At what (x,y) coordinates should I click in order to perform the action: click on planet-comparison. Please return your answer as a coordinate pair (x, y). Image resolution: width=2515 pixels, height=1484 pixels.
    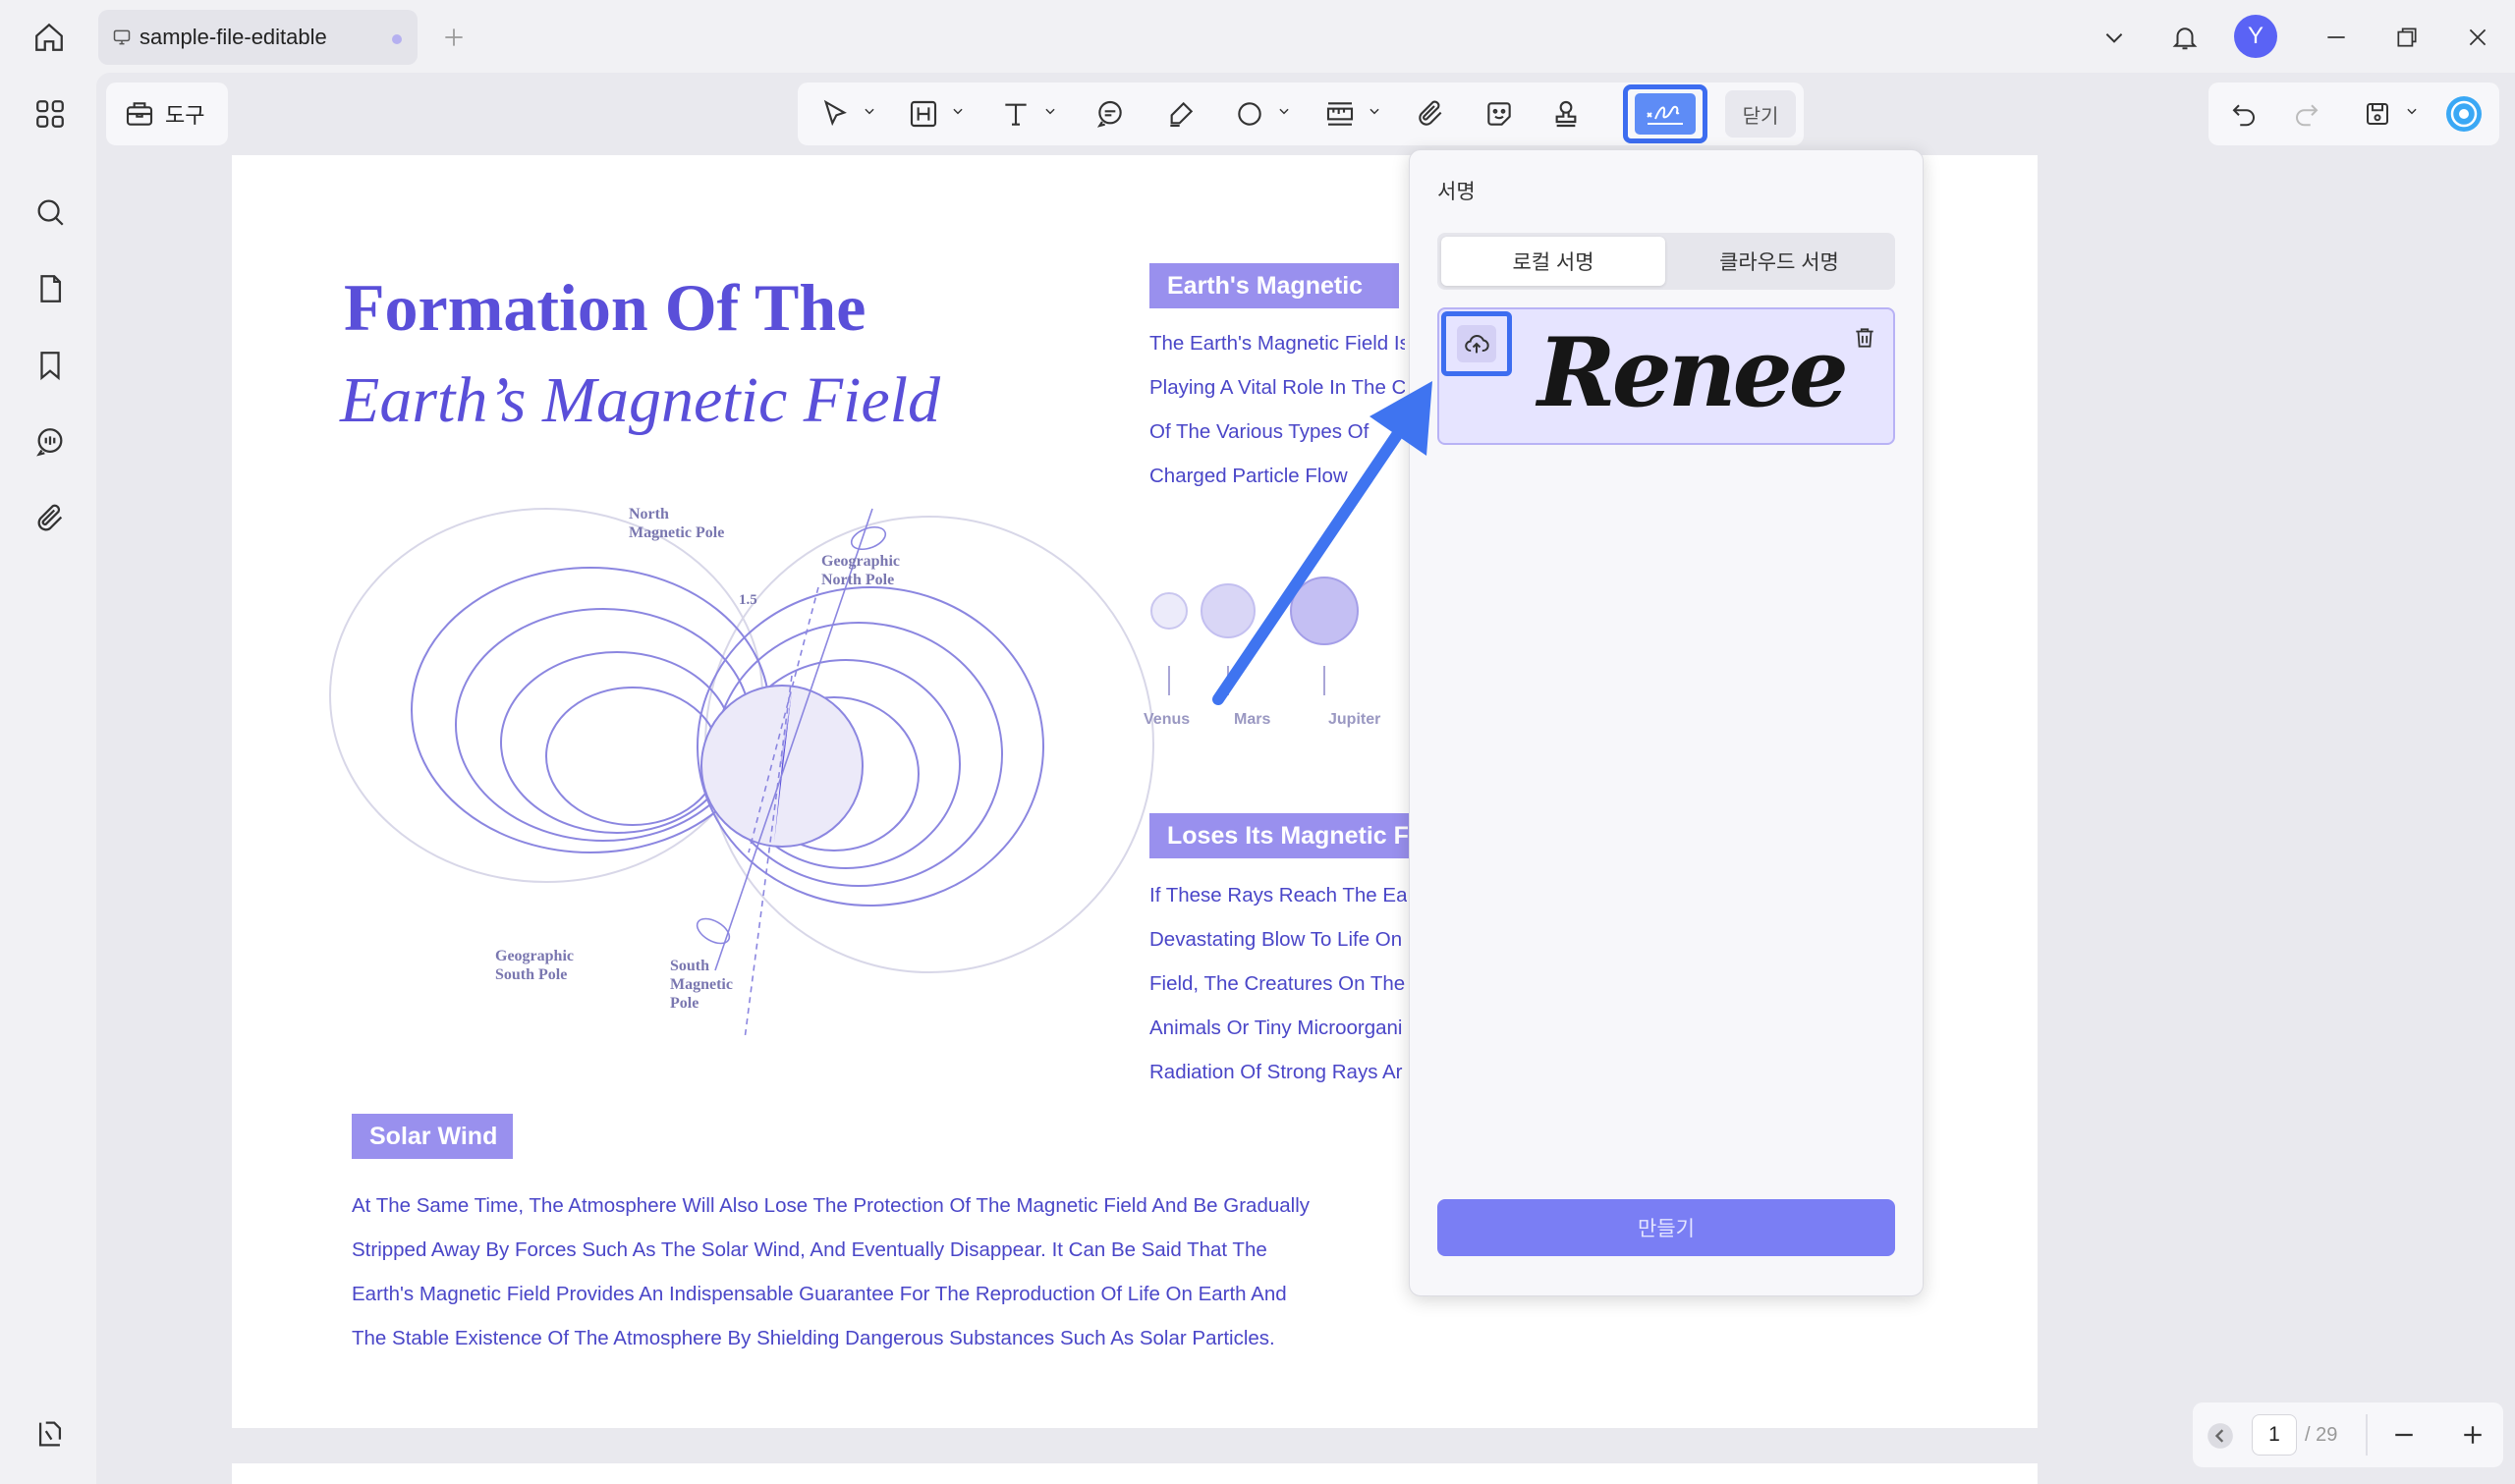
    Looking at the image, I should click on (1254, 636).